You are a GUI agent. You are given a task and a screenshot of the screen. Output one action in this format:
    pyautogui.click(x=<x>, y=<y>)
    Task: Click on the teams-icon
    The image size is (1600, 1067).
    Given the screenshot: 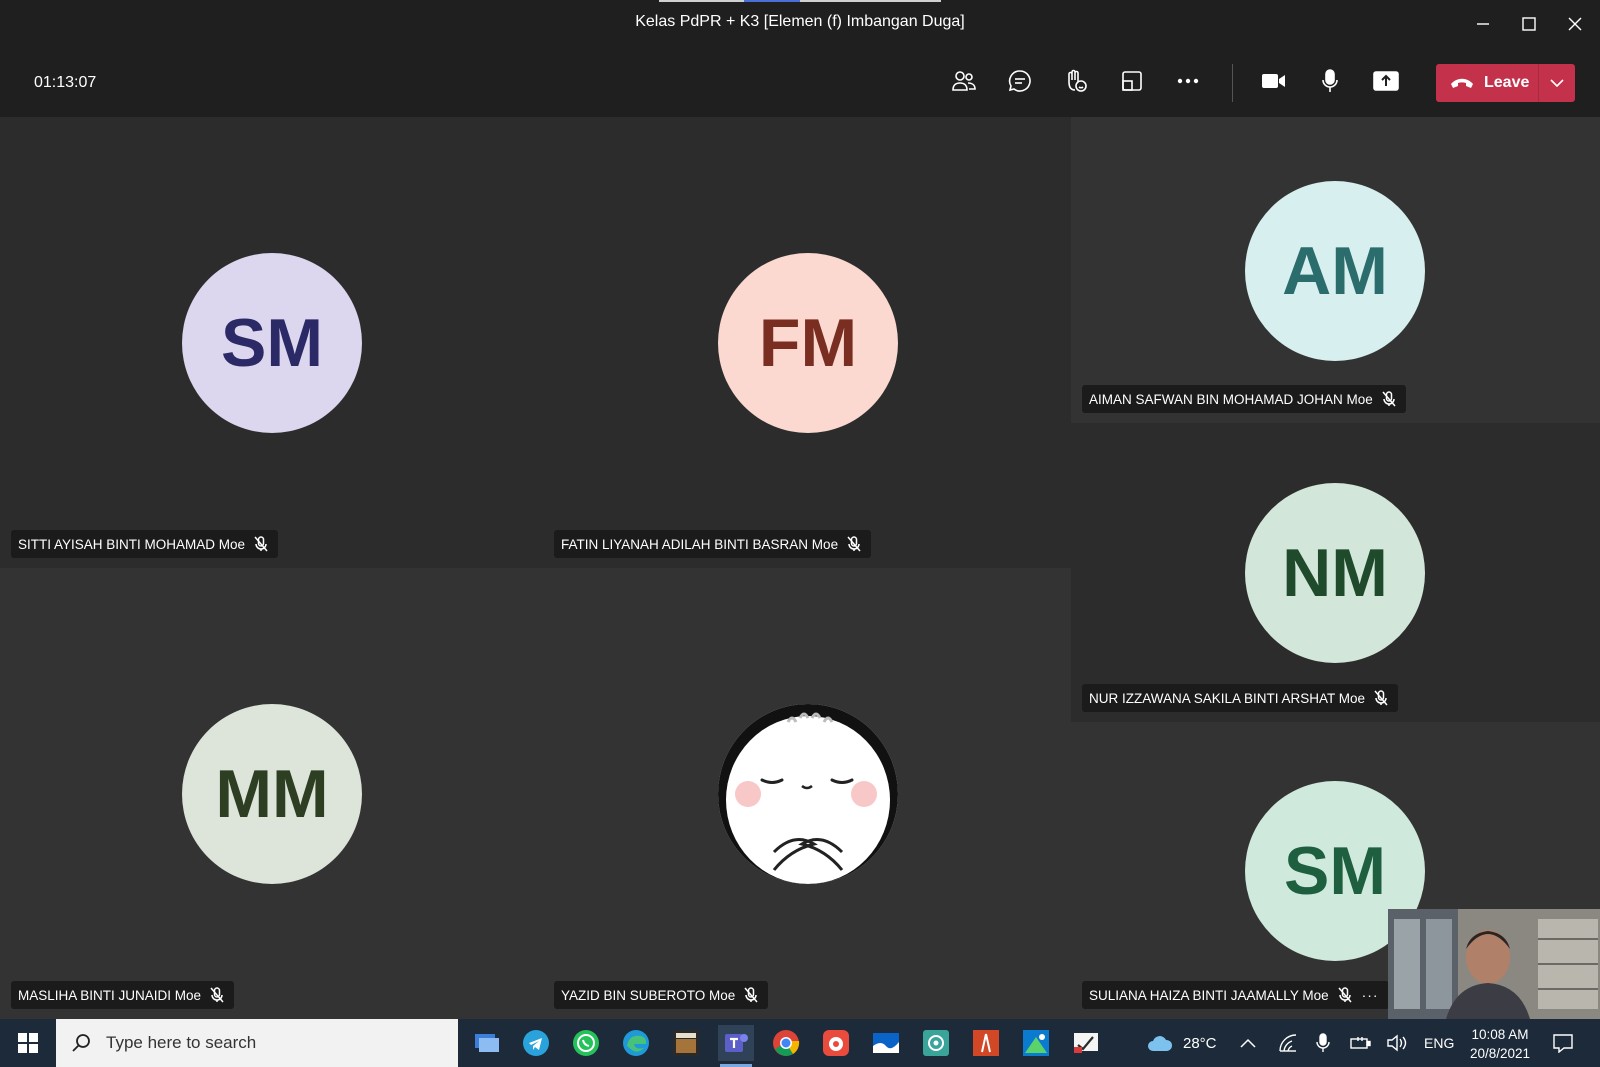 What is the action you would take?
    pyautogui.click(x=736, y=1043)
    